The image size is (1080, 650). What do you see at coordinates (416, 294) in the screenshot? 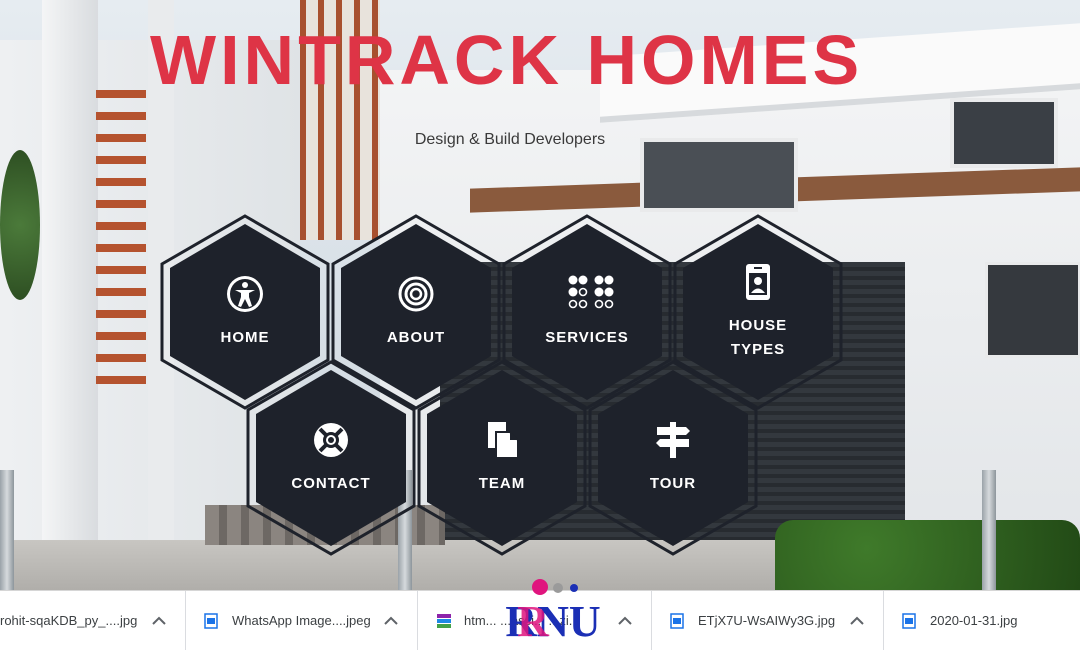
I see `target-circles-icon` at bounding box center [416, 294].